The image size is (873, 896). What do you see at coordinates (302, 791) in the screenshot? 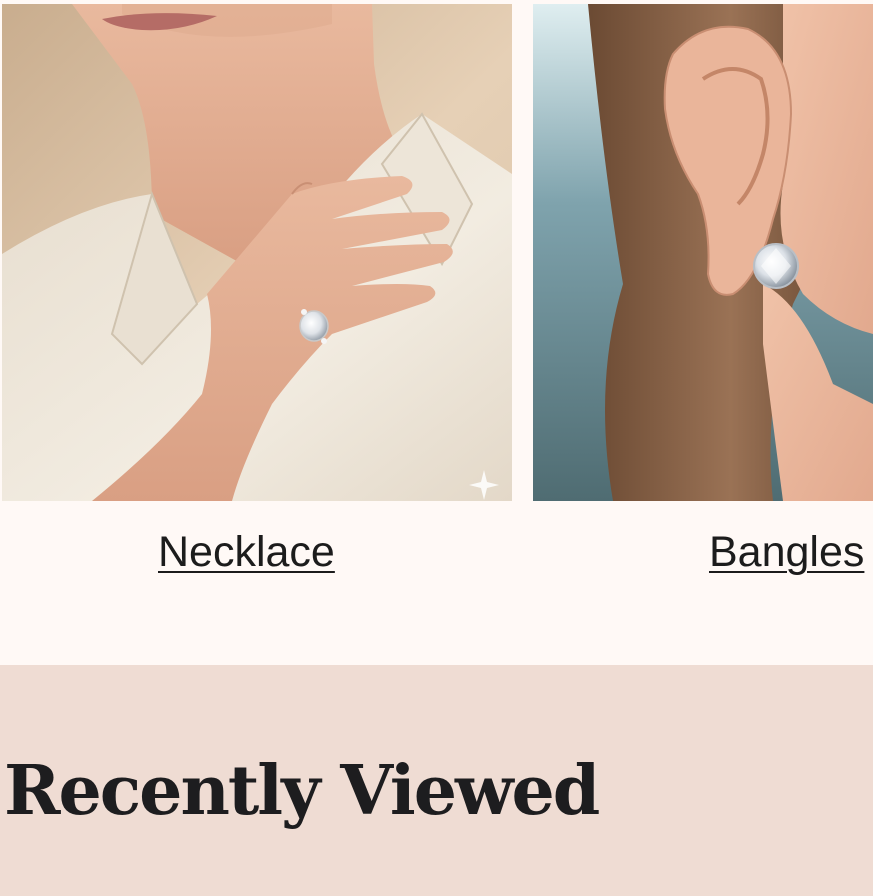
I see `recently-viewed-heading: Recently Viewed` at bounding box center [302, 791].